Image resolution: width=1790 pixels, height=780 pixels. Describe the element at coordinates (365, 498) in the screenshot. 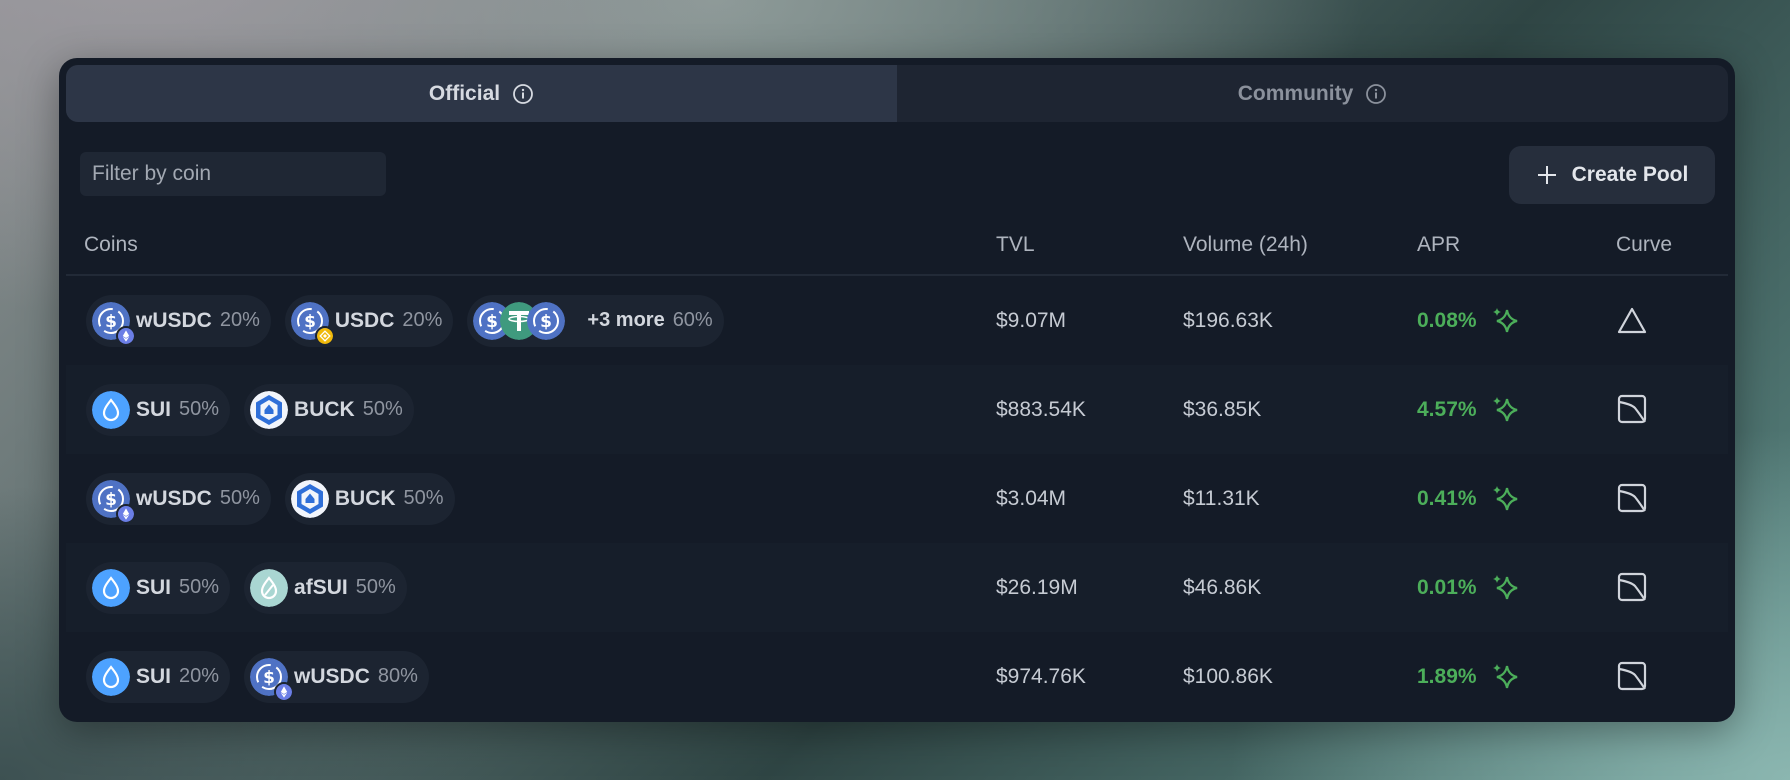

I see `coin-symbol: BUCK` at that location.